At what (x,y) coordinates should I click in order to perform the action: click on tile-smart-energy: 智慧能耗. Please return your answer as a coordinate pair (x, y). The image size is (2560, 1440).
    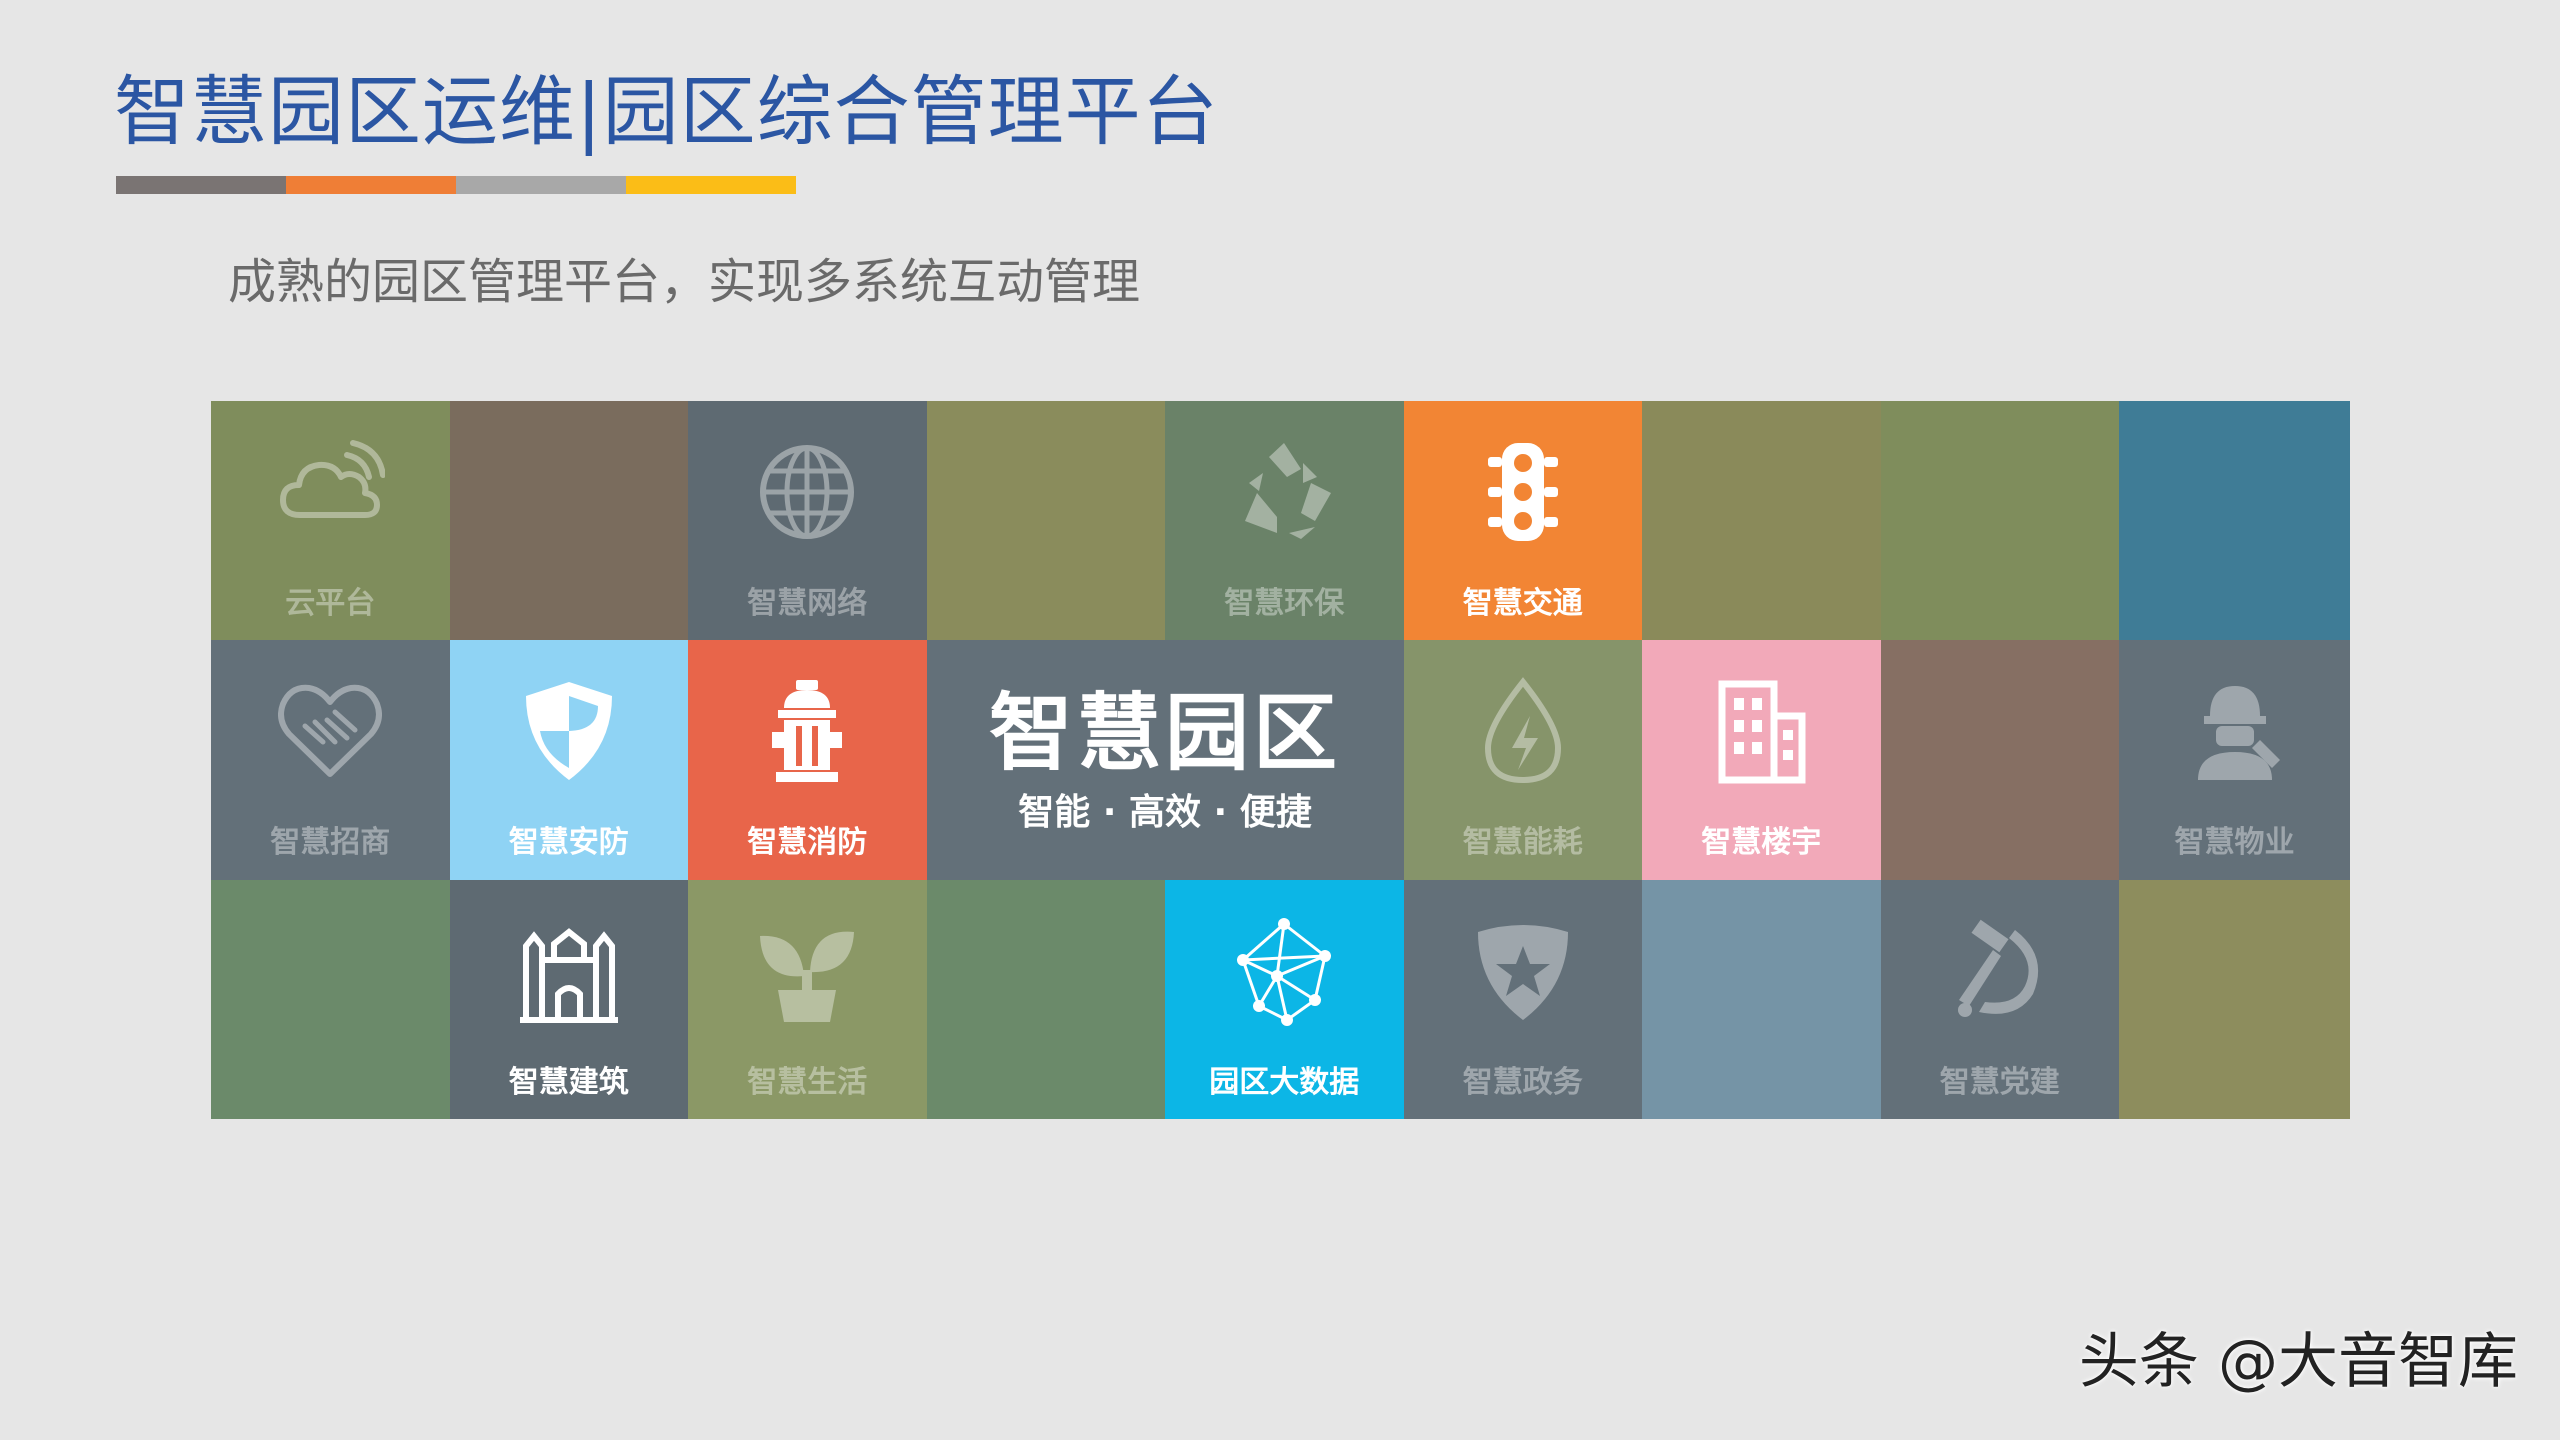
    Looking at the image, I should click on (1522, 760).